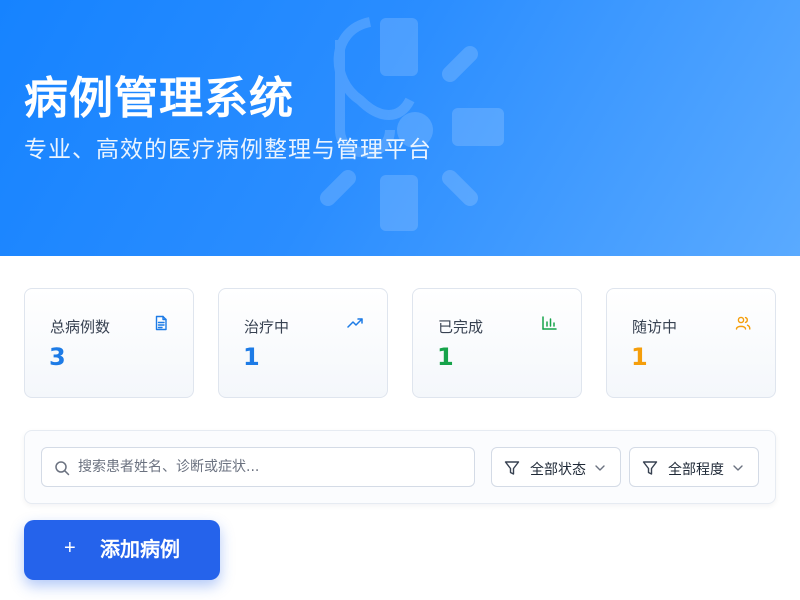 The height and width of the screenshot is (600, 800). What do you see at coordinates (159, 98) in the screenshot?
I see `page-title: 病例管理系统` at bounding box center [159, 98].